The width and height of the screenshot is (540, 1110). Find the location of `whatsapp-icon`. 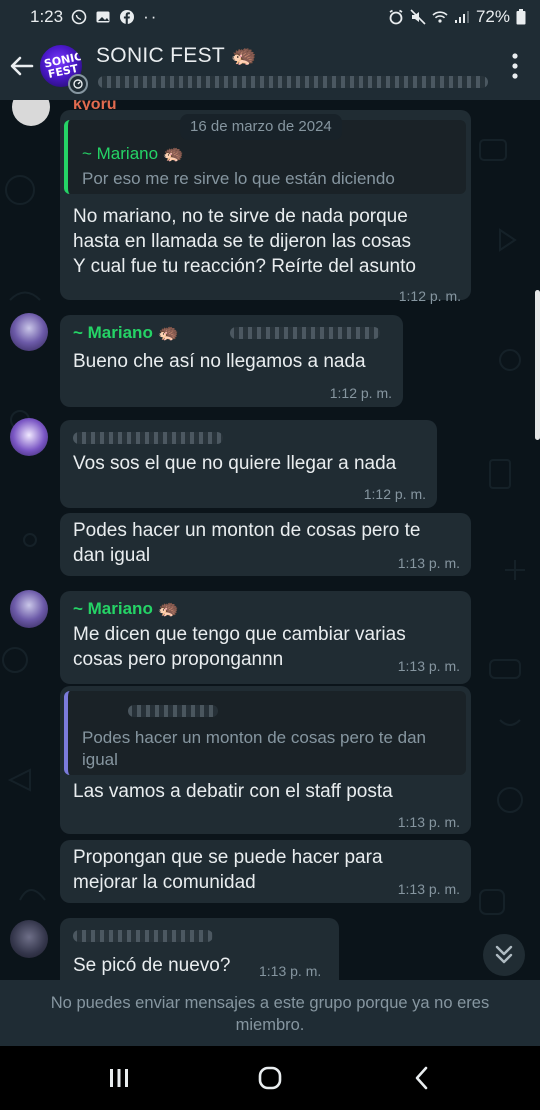

whatsapp-icon is located at coordinates (79, 17).